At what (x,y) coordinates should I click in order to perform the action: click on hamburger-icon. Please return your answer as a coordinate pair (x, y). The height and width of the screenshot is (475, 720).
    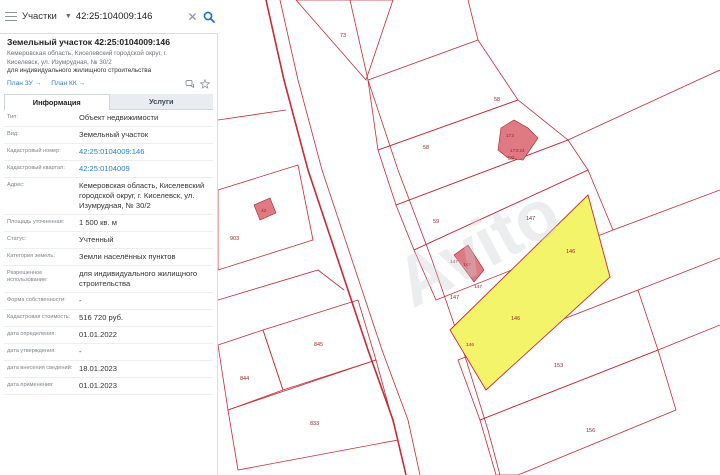
    Looking at the image, I should click on (11, 16).